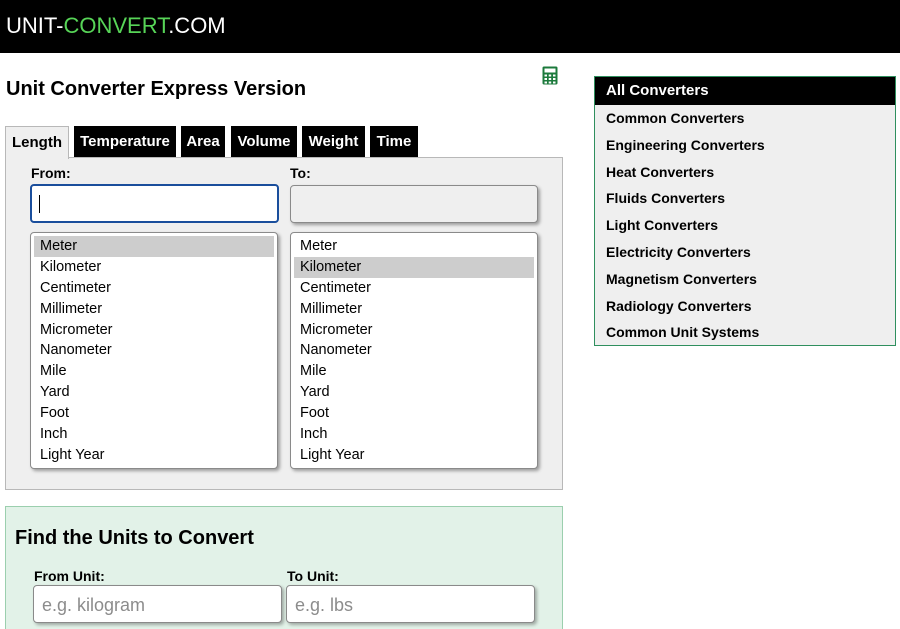 The width and height of the screenshot is (900, 629). I want to click on logo-suffix: .COM, so click(197, 25).